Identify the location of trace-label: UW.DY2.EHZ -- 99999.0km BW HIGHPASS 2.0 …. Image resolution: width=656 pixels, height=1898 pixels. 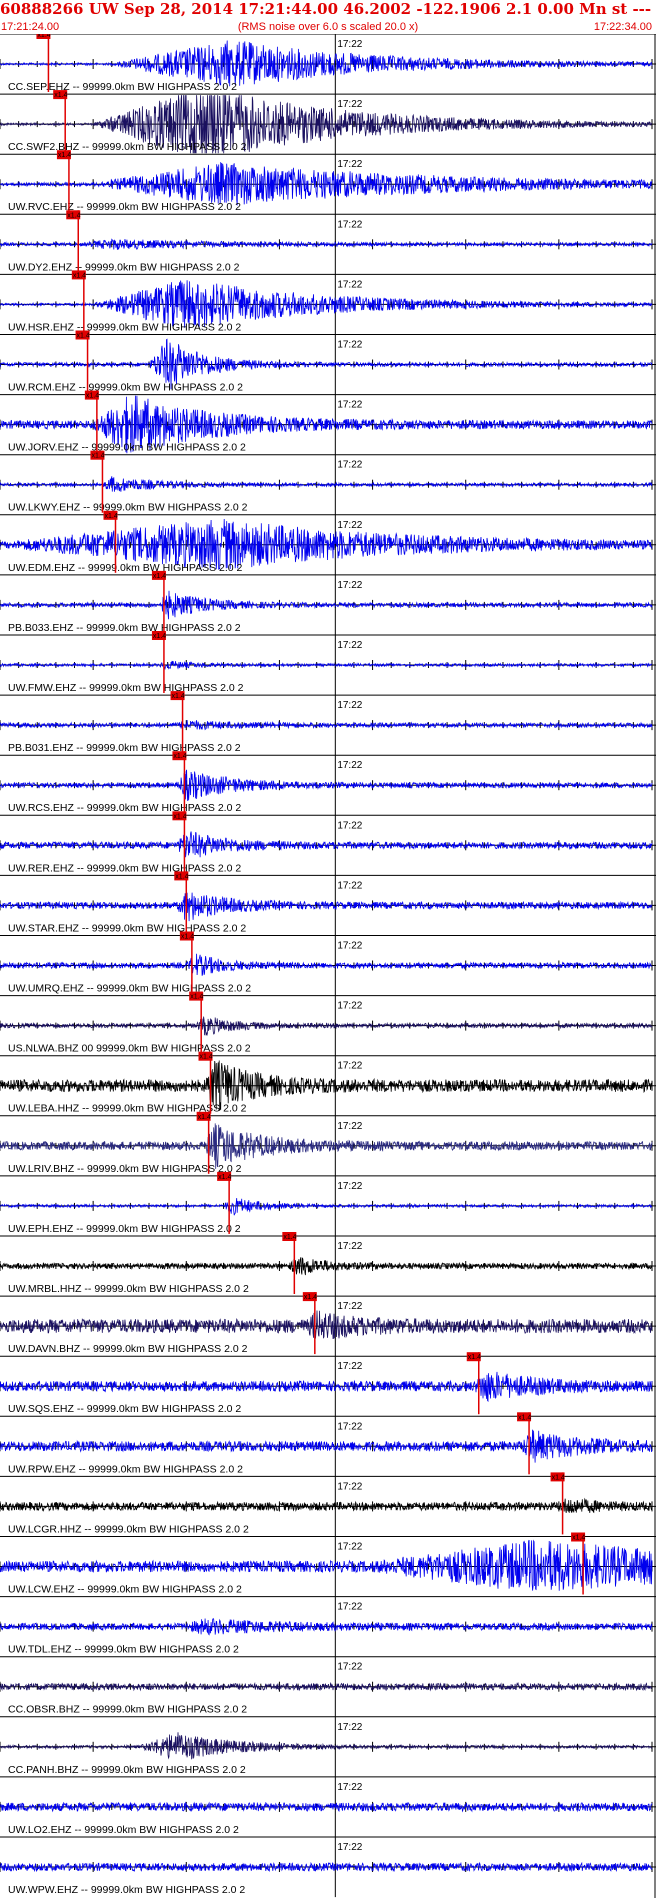
(124, 267).